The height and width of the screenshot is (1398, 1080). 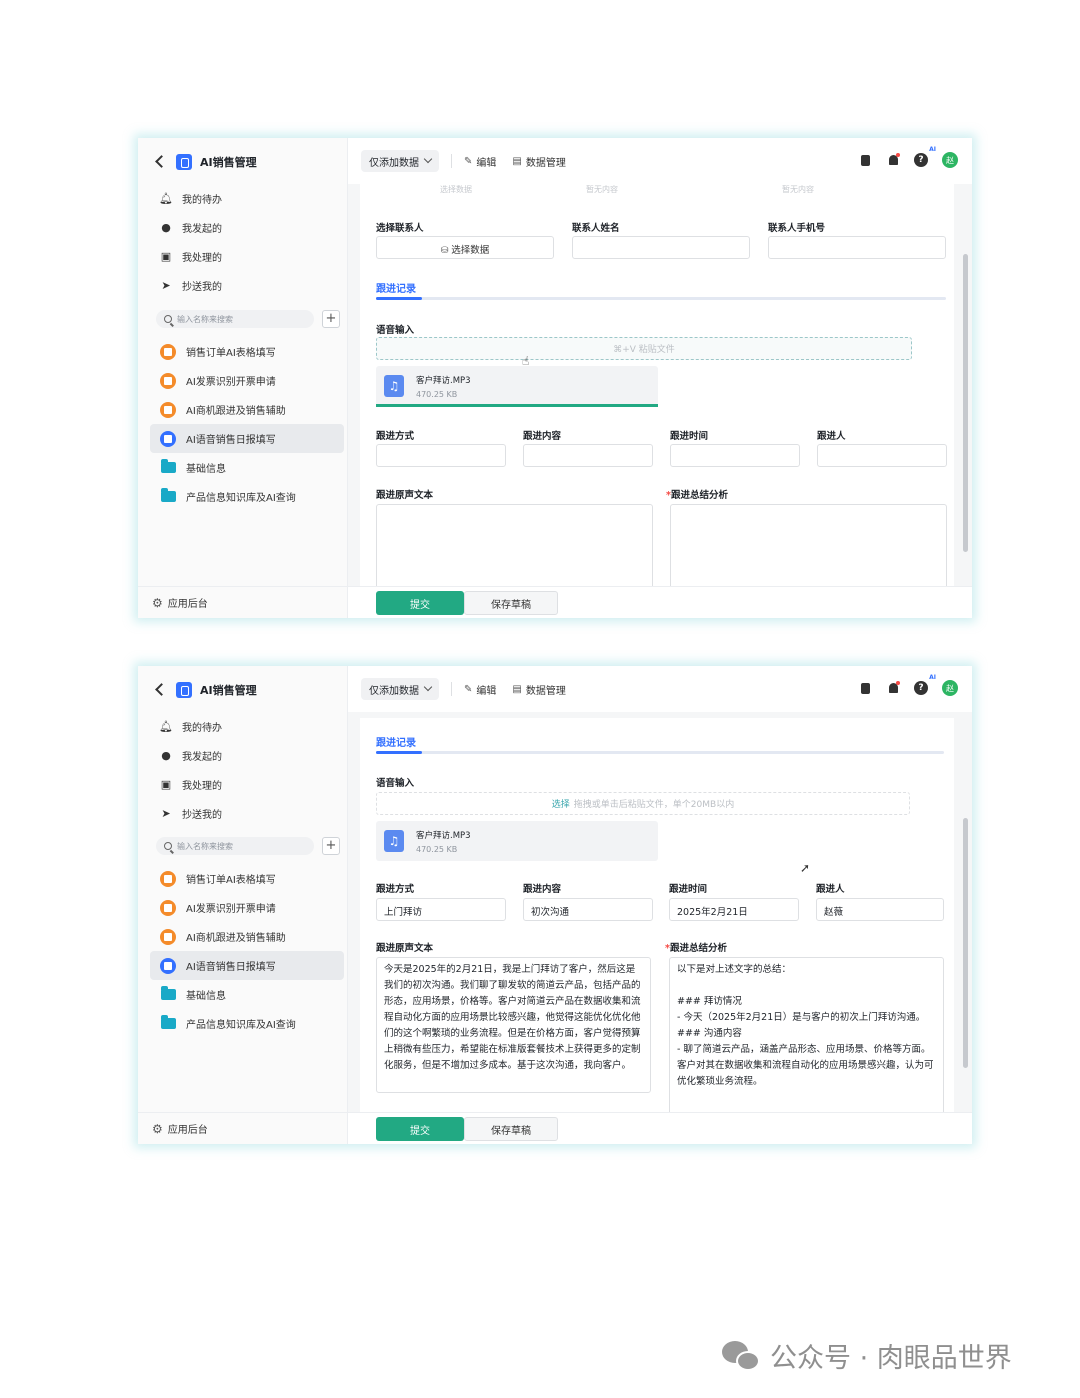 I want to click on file-name: 客户拜访.MP3, so click(x=443, y=835).